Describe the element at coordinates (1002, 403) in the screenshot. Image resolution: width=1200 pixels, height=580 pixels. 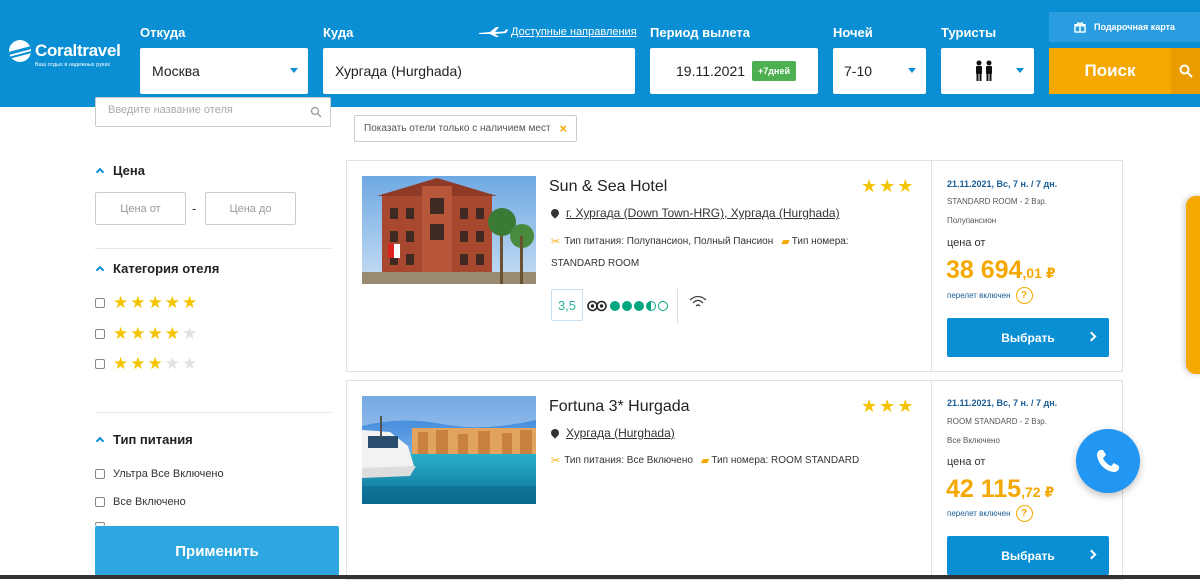
I see `offer-dates: 21.11.2021, Вс, 7 н. / 7 дн.` at that location.